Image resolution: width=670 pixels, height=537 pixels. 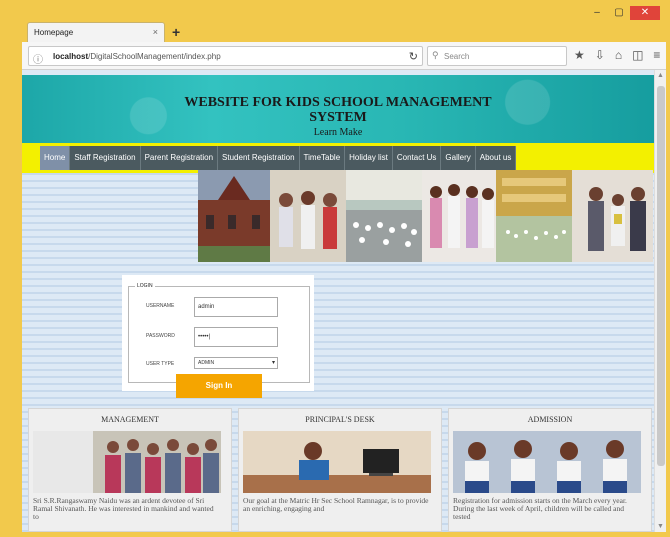 I want to click on menu-item-parent-registration: Parent Registration, so click(x=180, y=158).